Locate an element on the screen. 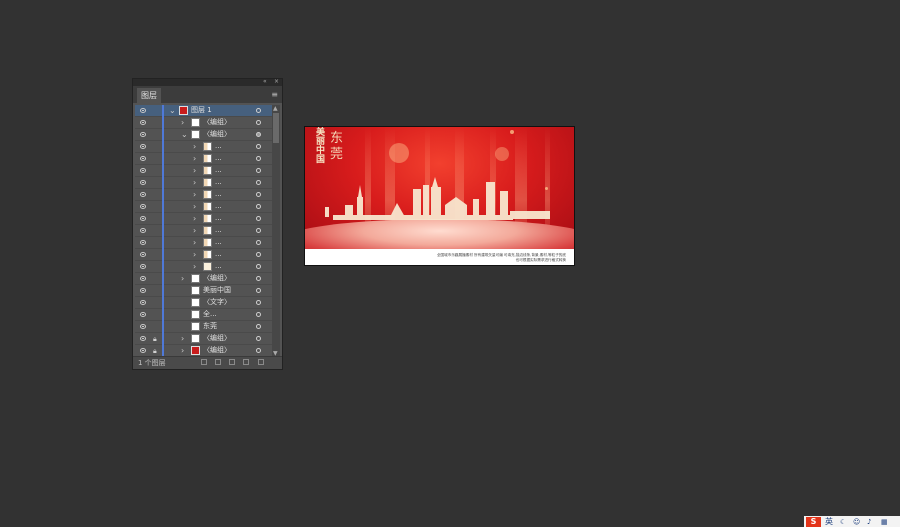 Image resolution: width=900 pixels, height=527 pixels. ime-logo-icon: S is located at coordinates (813, 522).